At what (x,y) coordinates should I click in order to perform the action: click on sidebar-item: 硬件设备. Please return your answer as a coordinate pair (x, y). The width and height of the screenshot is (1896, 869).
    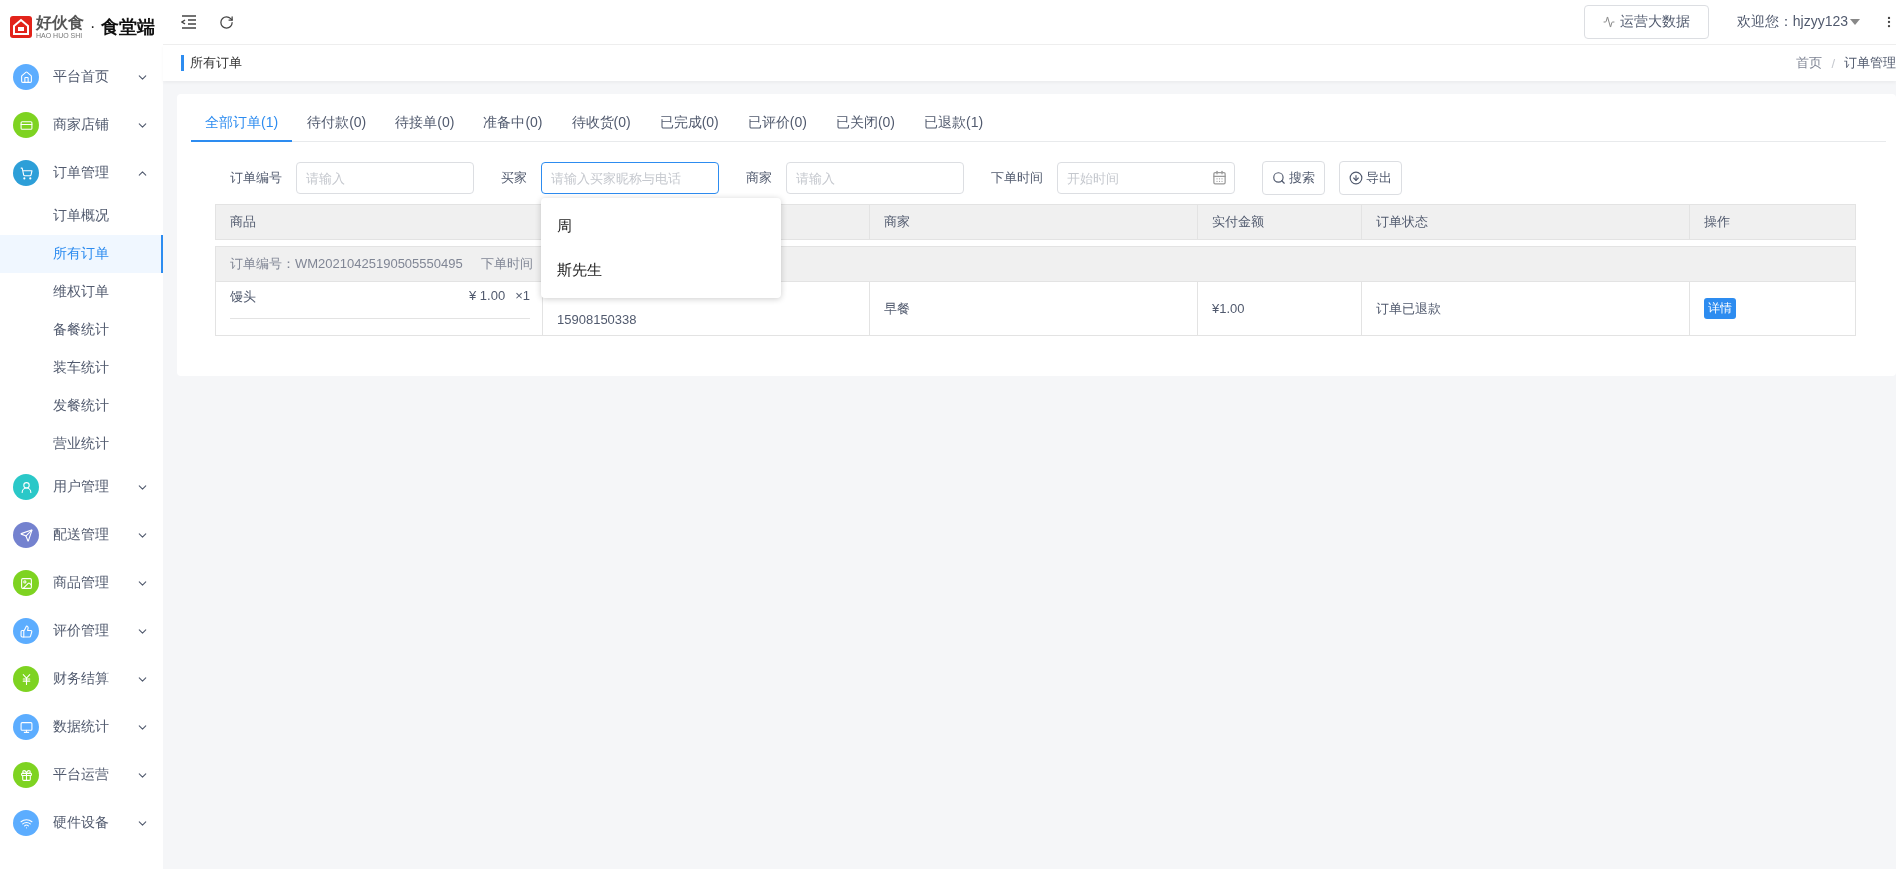
    Looking at the image, I should click on (81, 823).